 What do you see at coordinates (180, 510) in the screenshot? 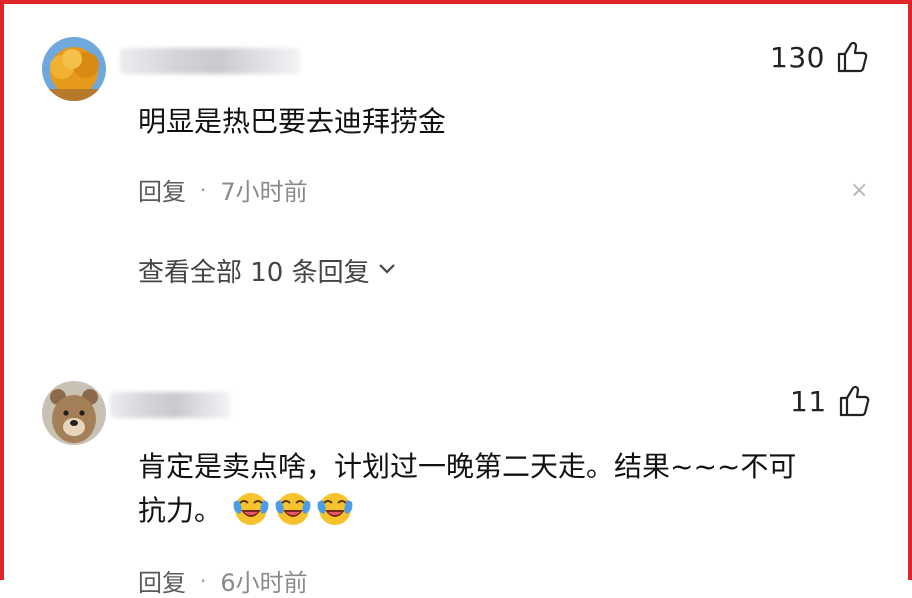
I see `comment-text-line-2-text: 抗力。` at bounding box center [180, 510].